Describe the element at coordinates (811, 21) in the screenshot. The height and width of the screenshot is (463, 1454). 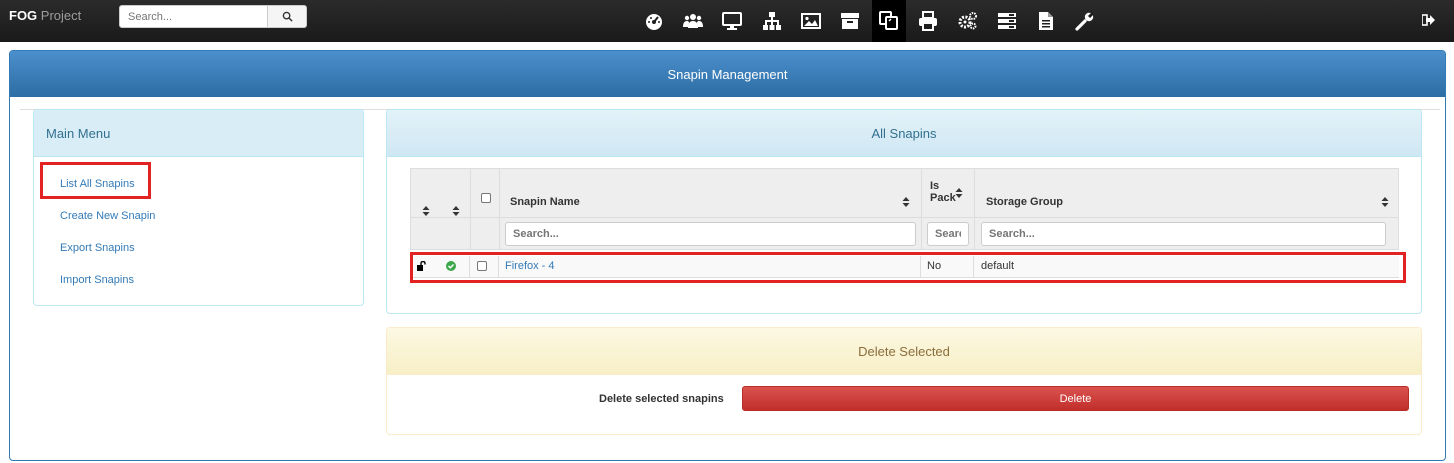
I see `images-icon` at that location.